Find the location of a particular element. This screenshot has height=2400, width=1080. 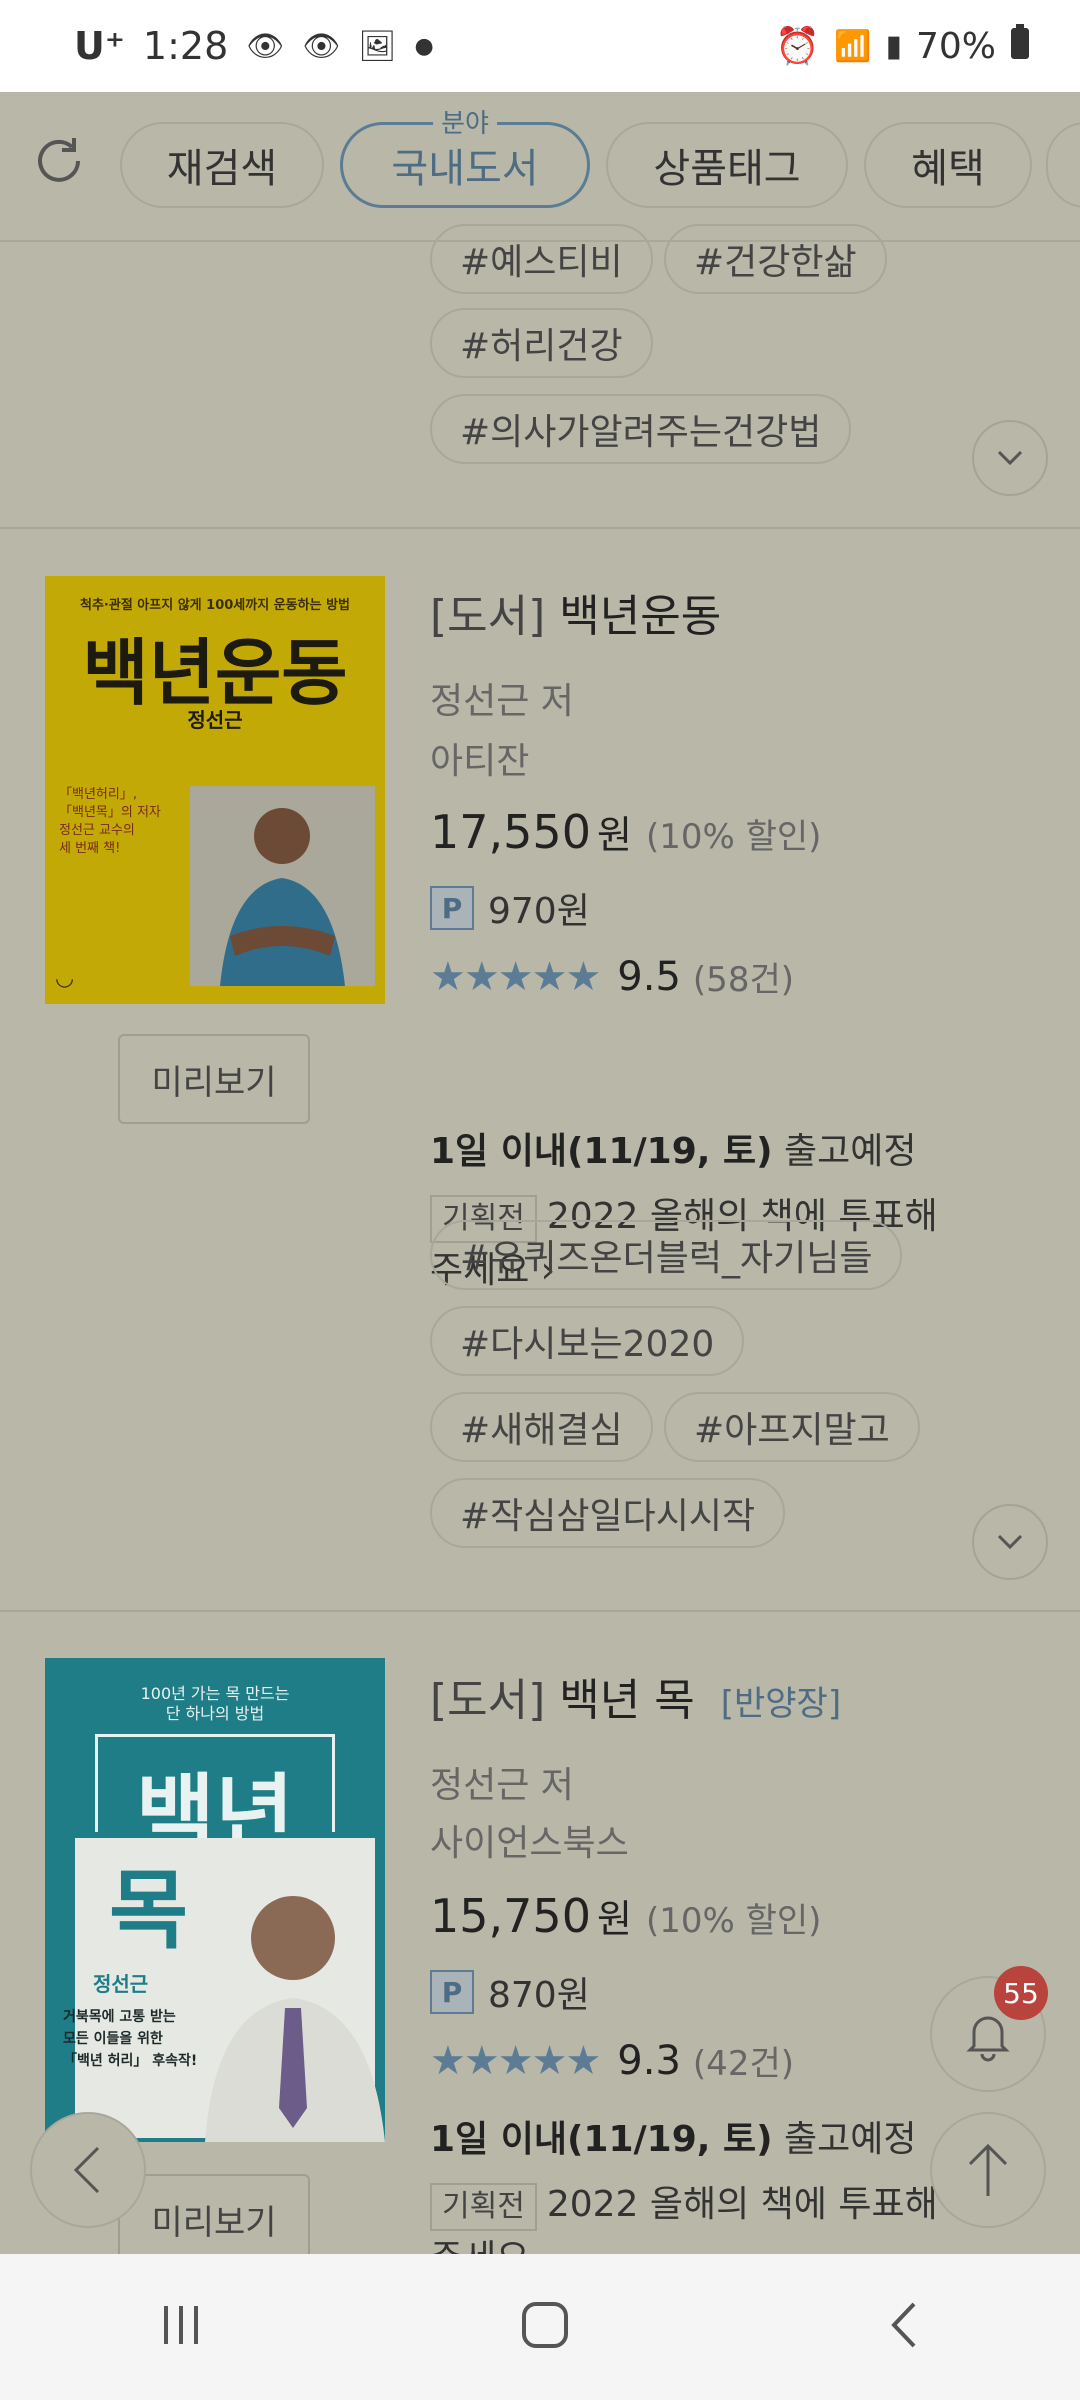

chip-research: 재검색 is located at coordinates (222, 165).